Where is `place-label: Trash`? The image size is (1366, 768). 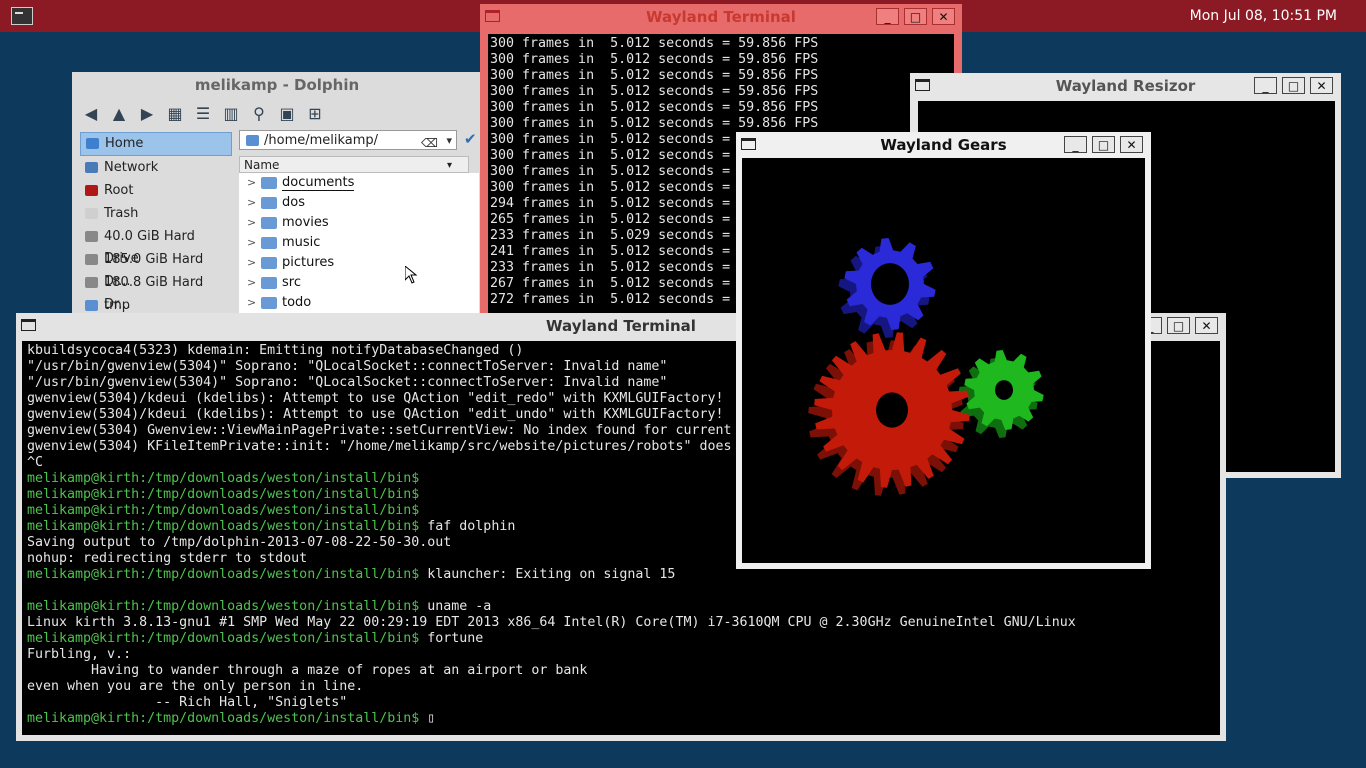
place-label: Trash is located at coordinates (121, 213).